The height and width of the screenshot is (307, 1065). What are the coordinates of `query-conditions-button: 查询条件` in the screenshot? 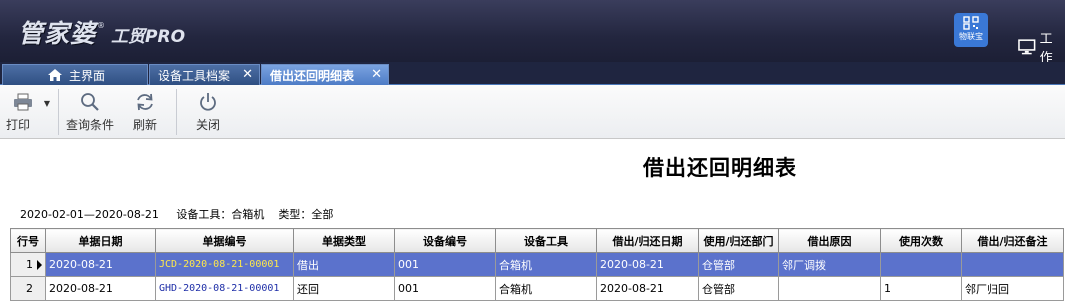 It's located at (90, 112).